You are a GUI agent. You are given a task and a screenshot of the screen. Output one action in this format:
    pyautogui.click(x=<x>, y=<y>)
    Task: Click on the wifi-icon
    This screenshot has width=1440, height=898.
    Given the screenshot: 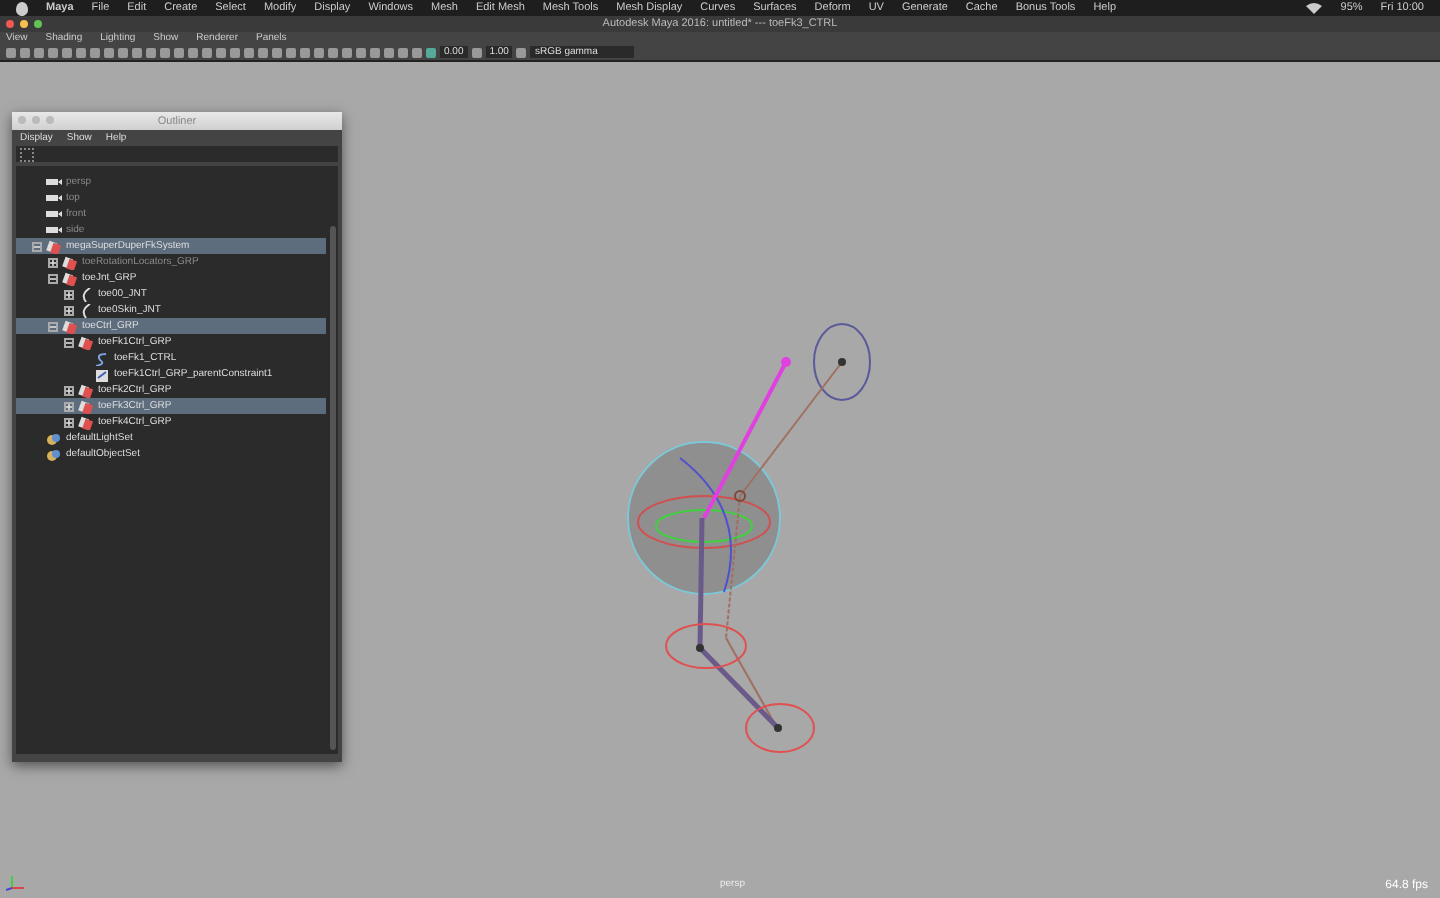 What is the action you would take?
    pyautogui.click(x=1314, y=8)
    